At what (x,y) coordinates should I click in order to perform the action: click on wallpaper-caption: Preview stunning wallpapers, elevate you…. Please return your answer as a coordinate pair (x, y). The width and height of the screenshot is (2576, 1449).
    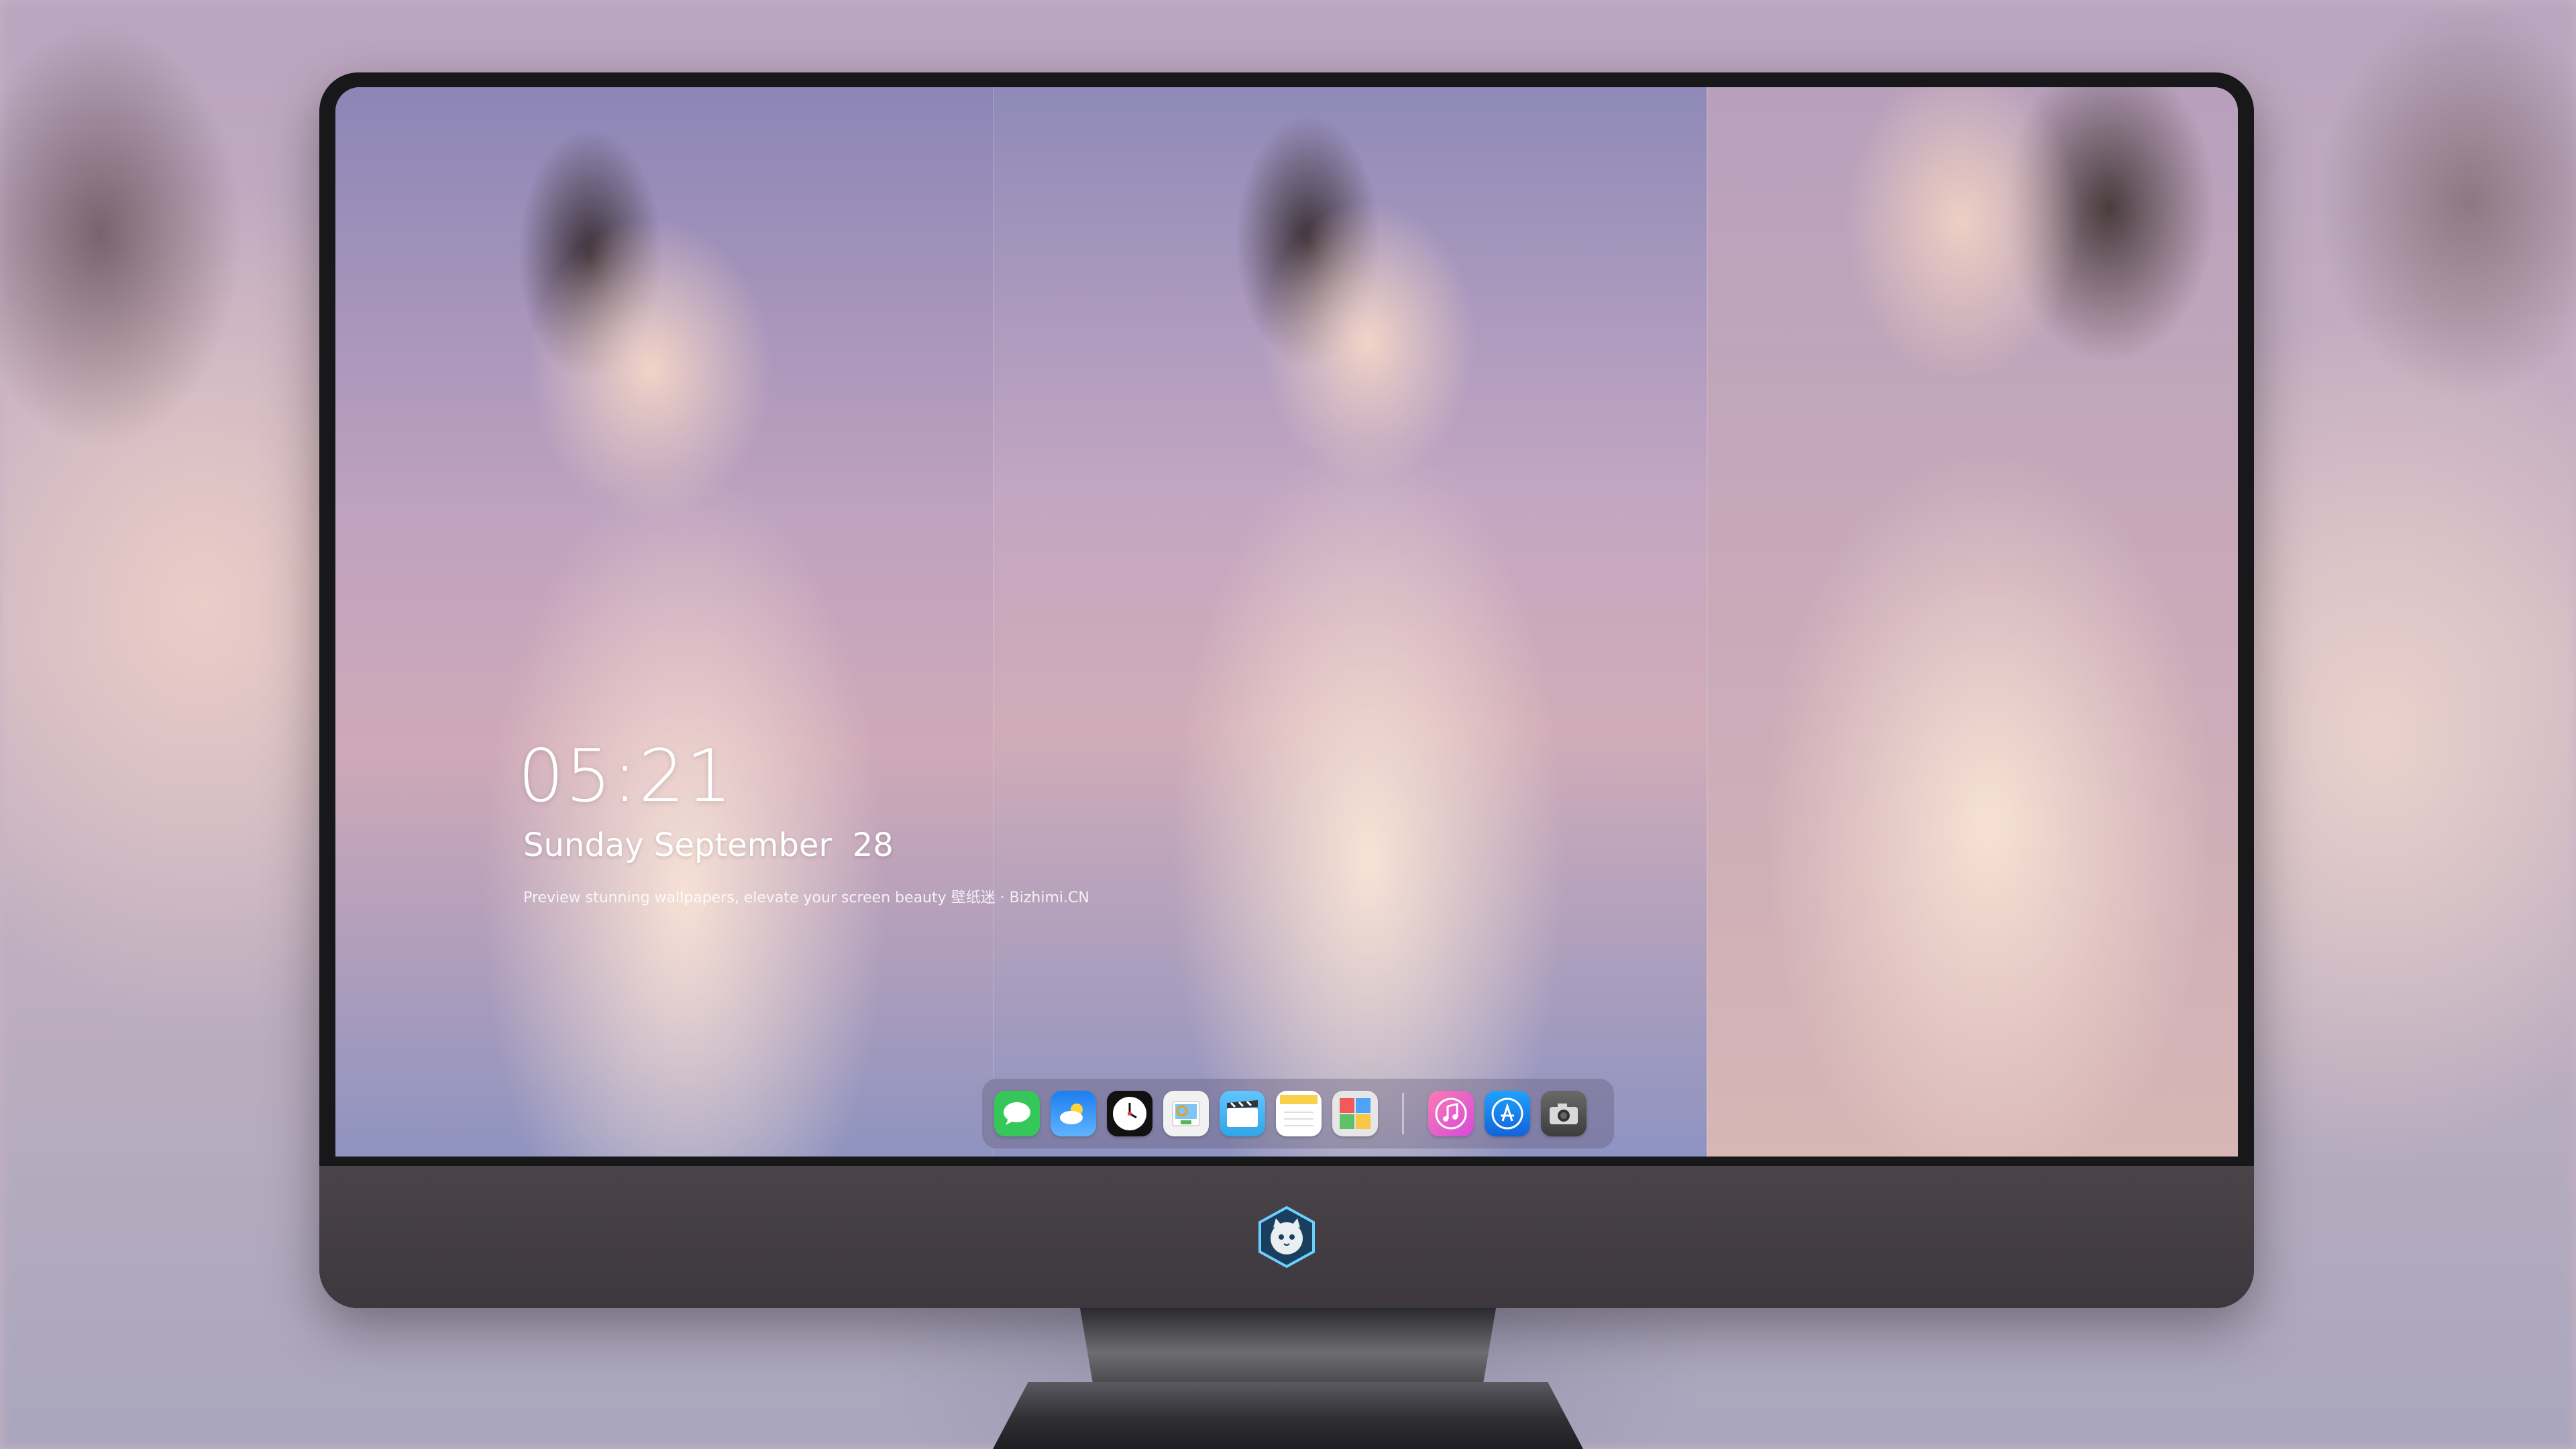
    Looking at the image, I should click on (806, 898).